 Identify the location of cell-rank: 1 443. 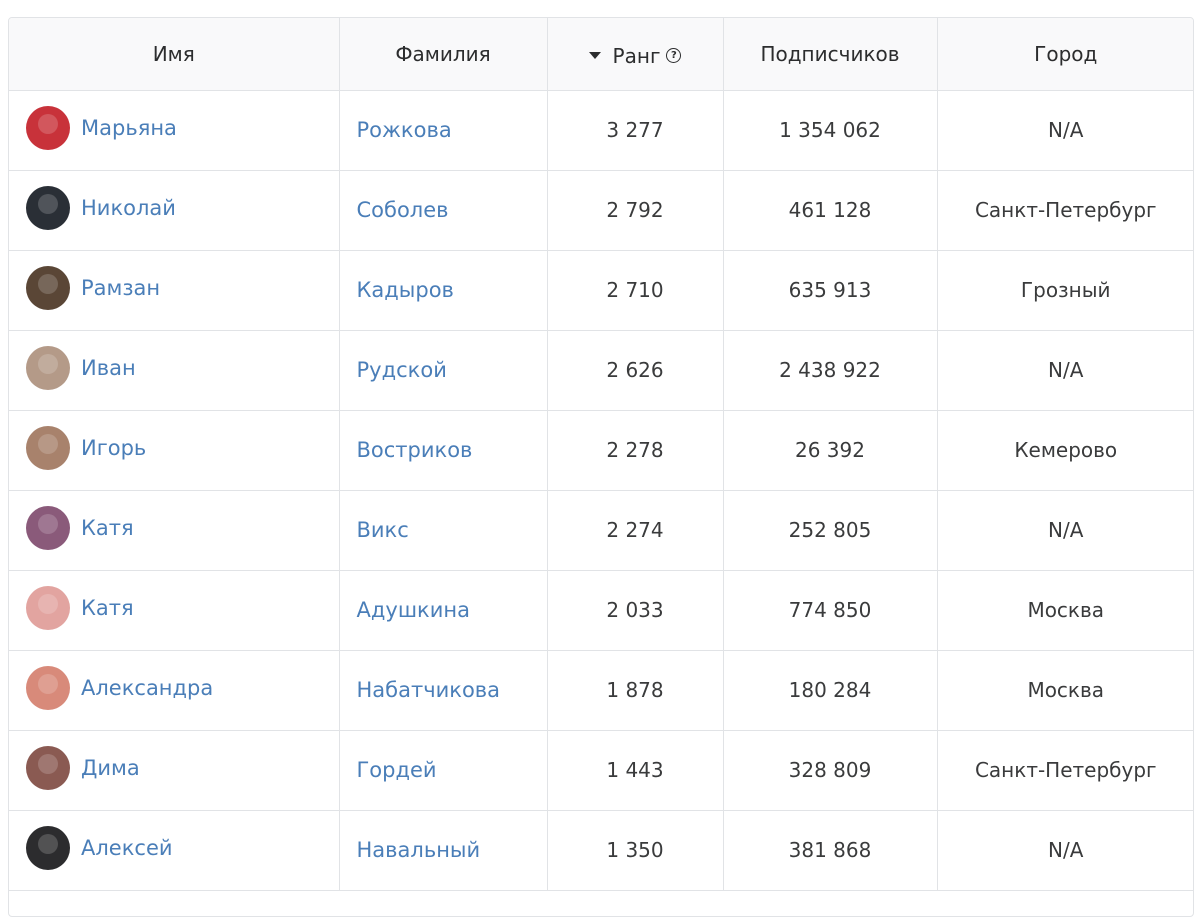
(635, 770).